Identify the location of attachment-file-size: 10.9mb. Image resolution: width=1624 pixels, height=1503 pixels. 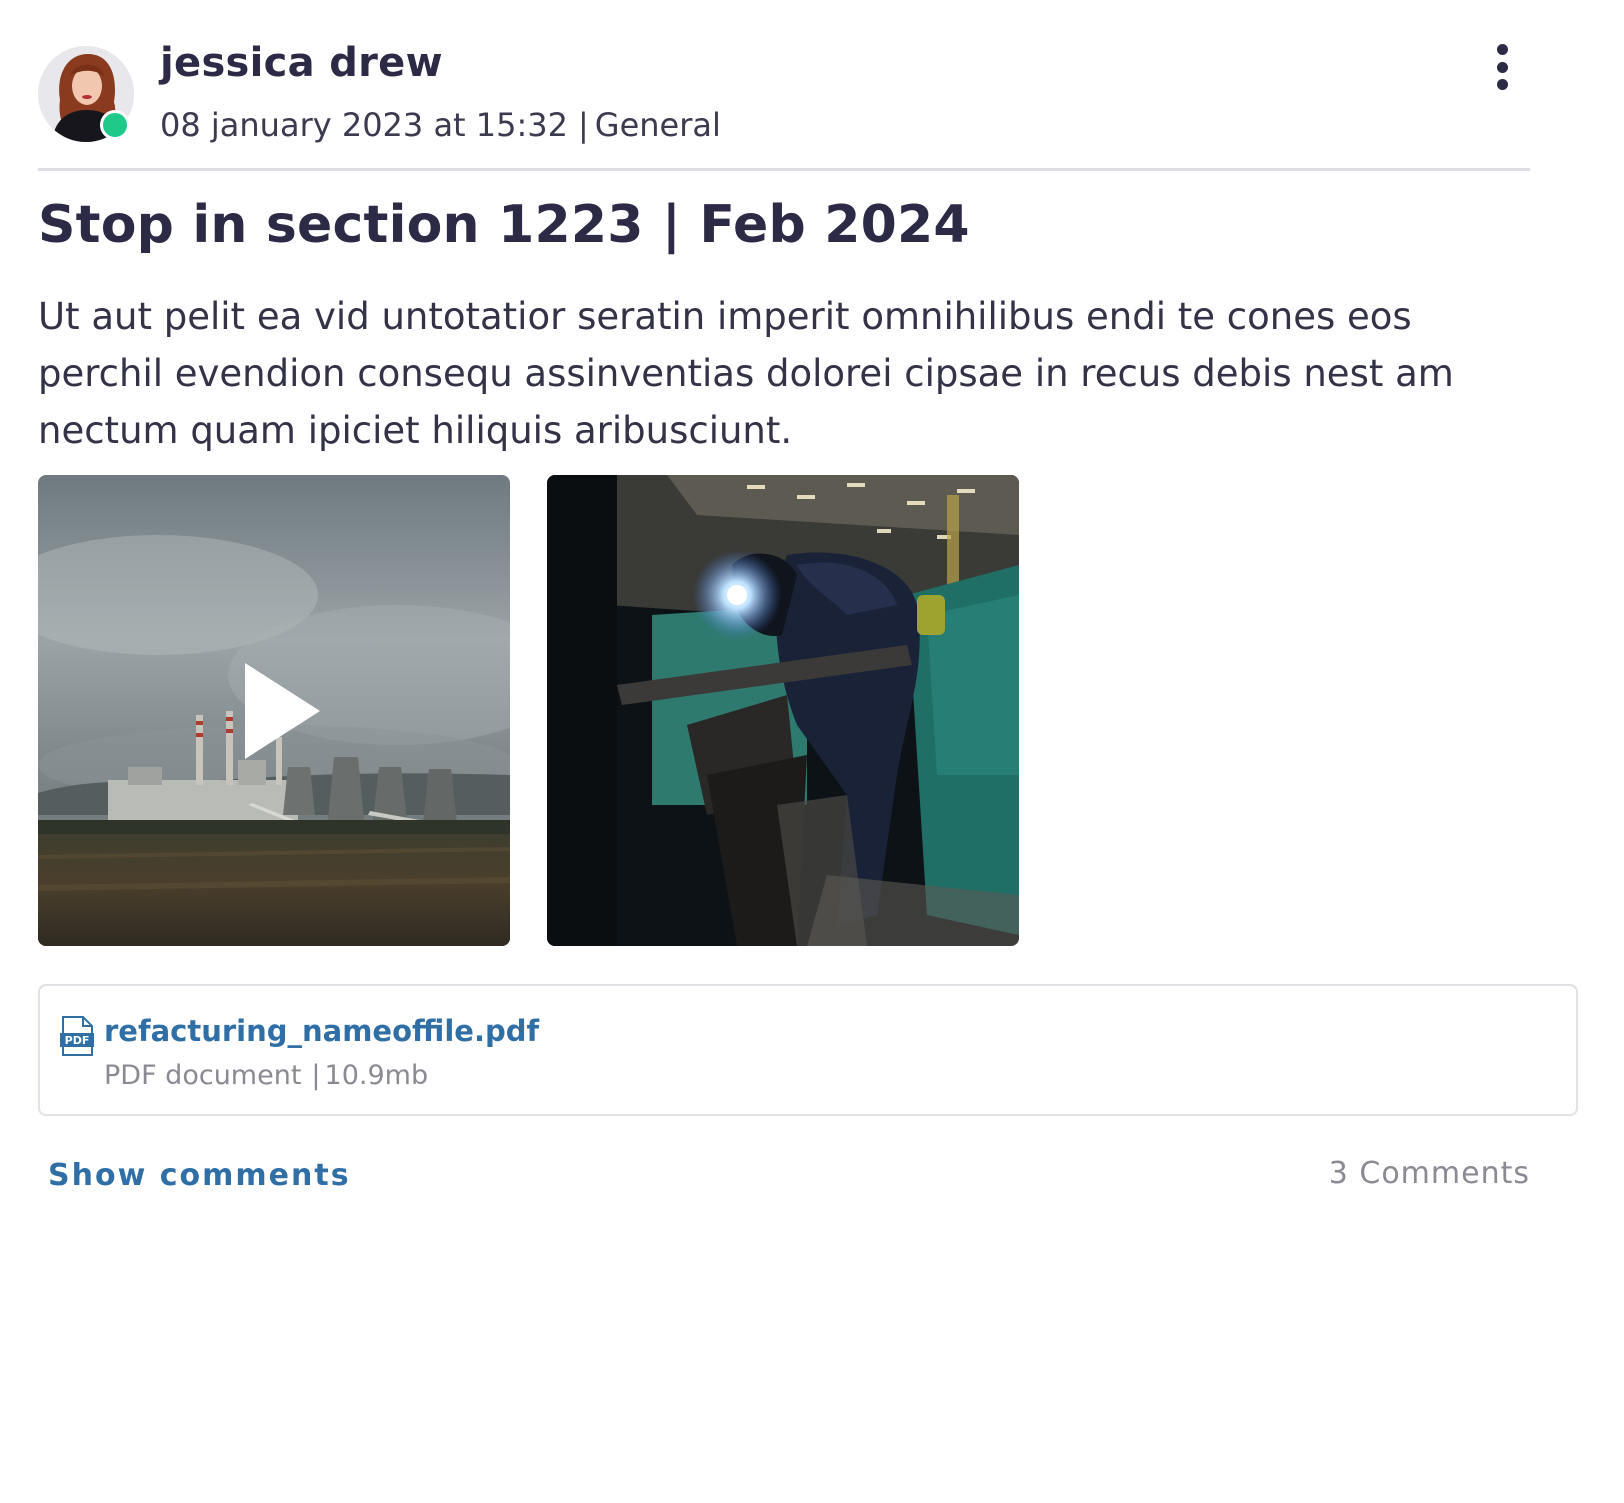
(376, 1075).